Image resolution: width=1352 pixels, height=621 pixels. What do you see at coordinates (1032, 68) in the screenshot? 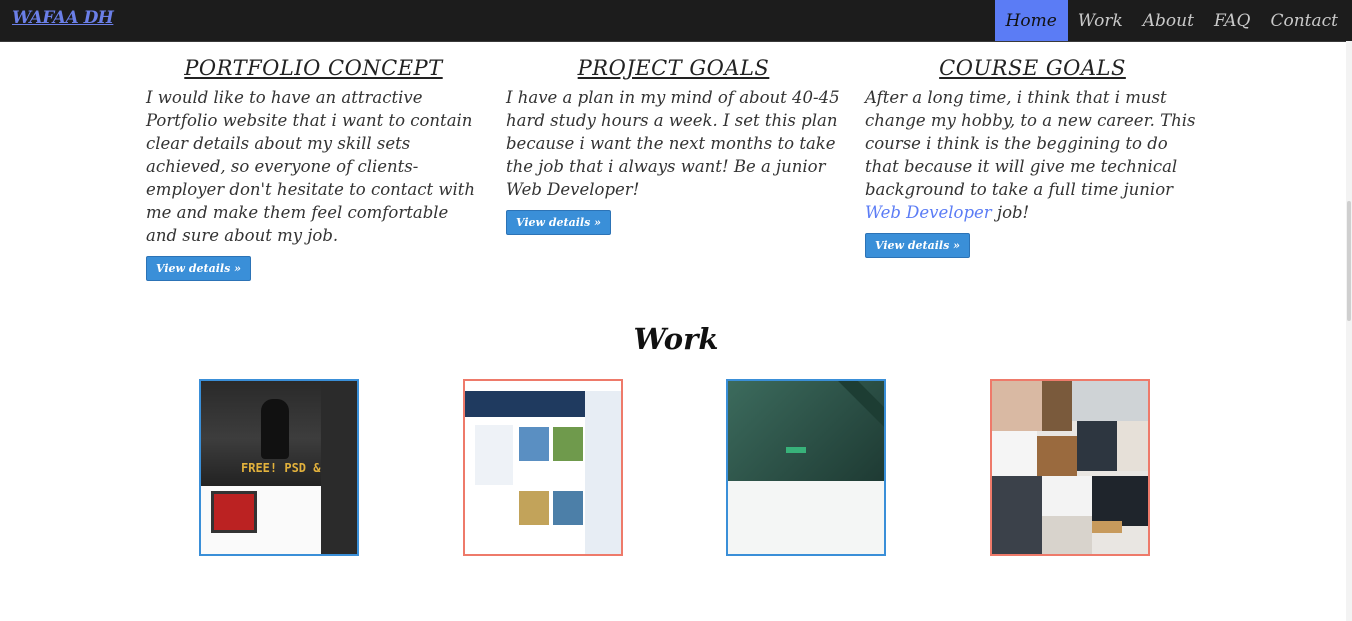
I see `column-title: COURSE GOALS` at bounding box center [1032, 68].